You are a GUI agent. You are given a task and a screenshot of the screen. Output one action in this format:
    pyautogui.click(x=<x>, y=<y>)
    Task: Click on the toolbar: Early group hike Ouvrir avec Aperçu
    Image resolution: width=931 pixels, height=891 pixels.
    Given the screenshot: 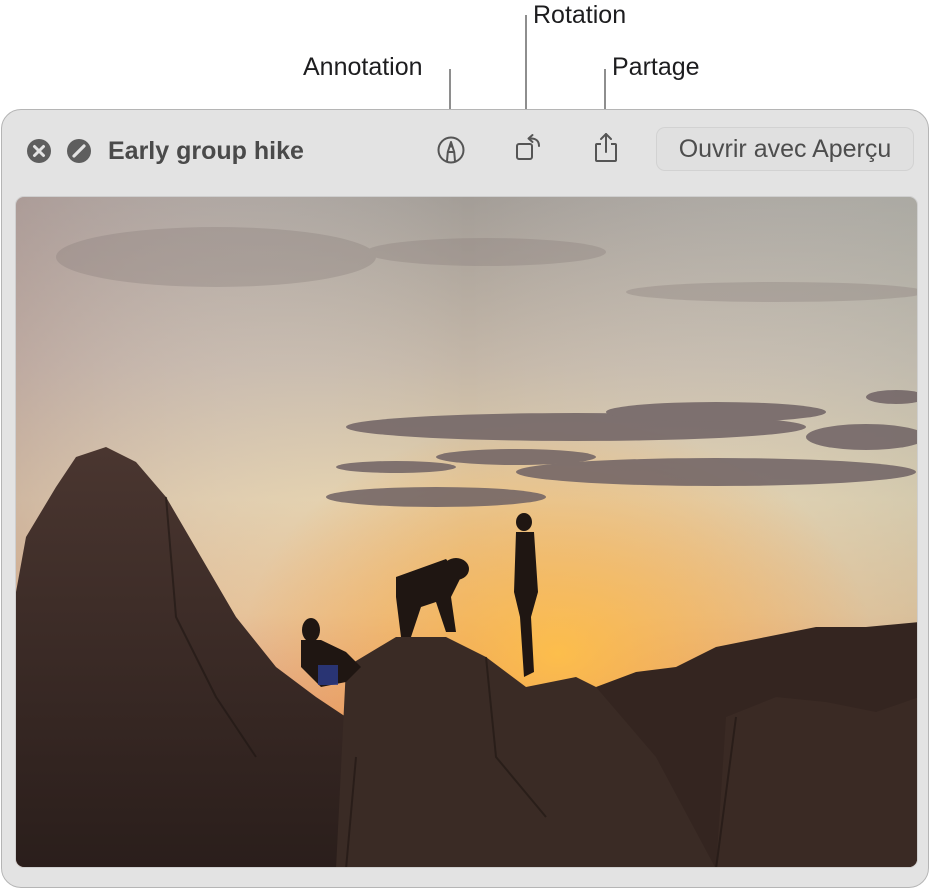 What is the action you would take?
    pyautogui.click(x=465, y=153)
    